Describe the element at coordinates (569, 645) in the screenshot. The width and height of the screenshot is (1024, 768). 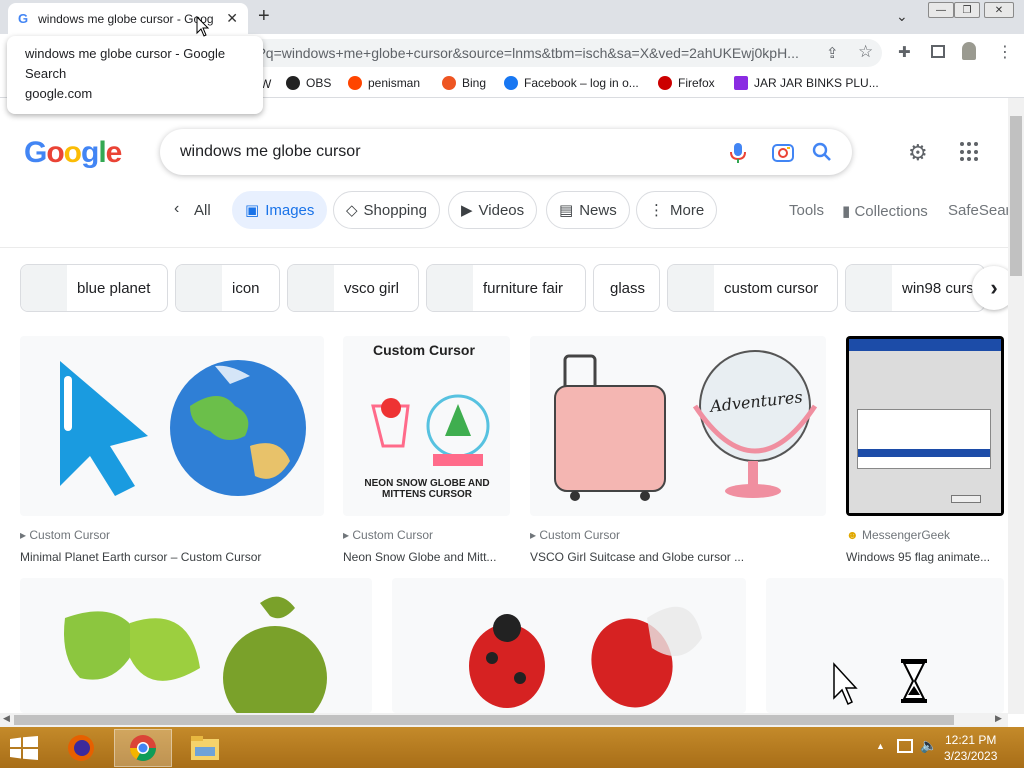
I see `result-image-ladybug` at that location.